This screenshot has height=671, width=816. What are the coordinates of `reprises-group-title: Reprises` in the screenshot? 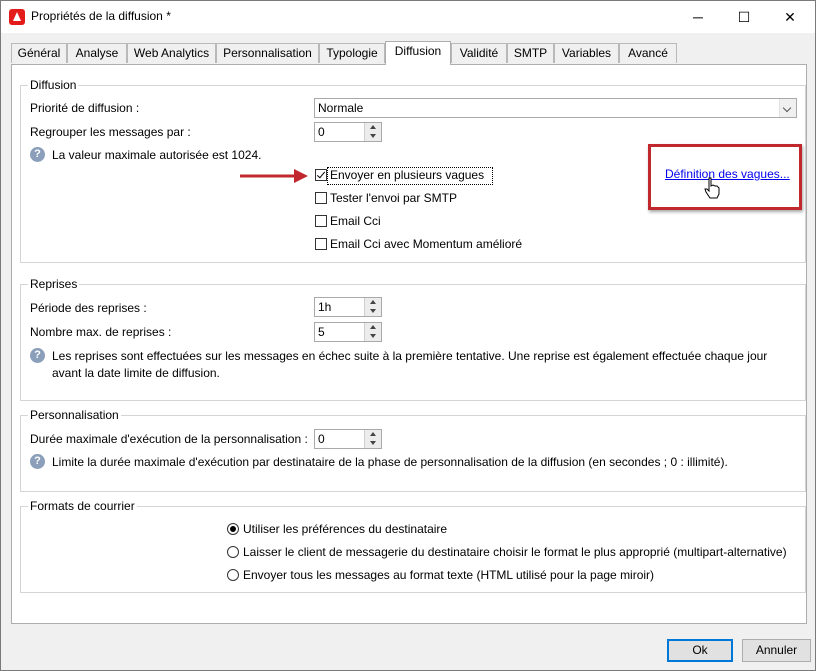 It's located at (54, 284).